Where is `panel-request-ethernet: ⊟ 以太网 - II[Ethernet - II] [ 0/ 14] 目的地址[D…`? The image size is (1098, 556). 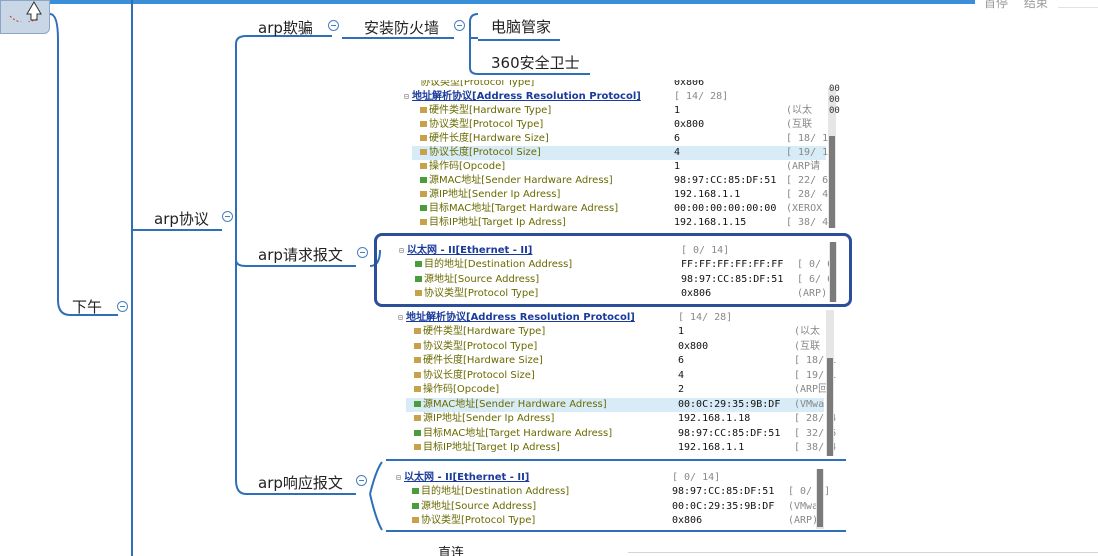 panel-request-ethernet: ⊟ 以太网 - II[Ethernet - II] [ 0/ 14] 目的地址[D… is located at coordinates (618, 272).